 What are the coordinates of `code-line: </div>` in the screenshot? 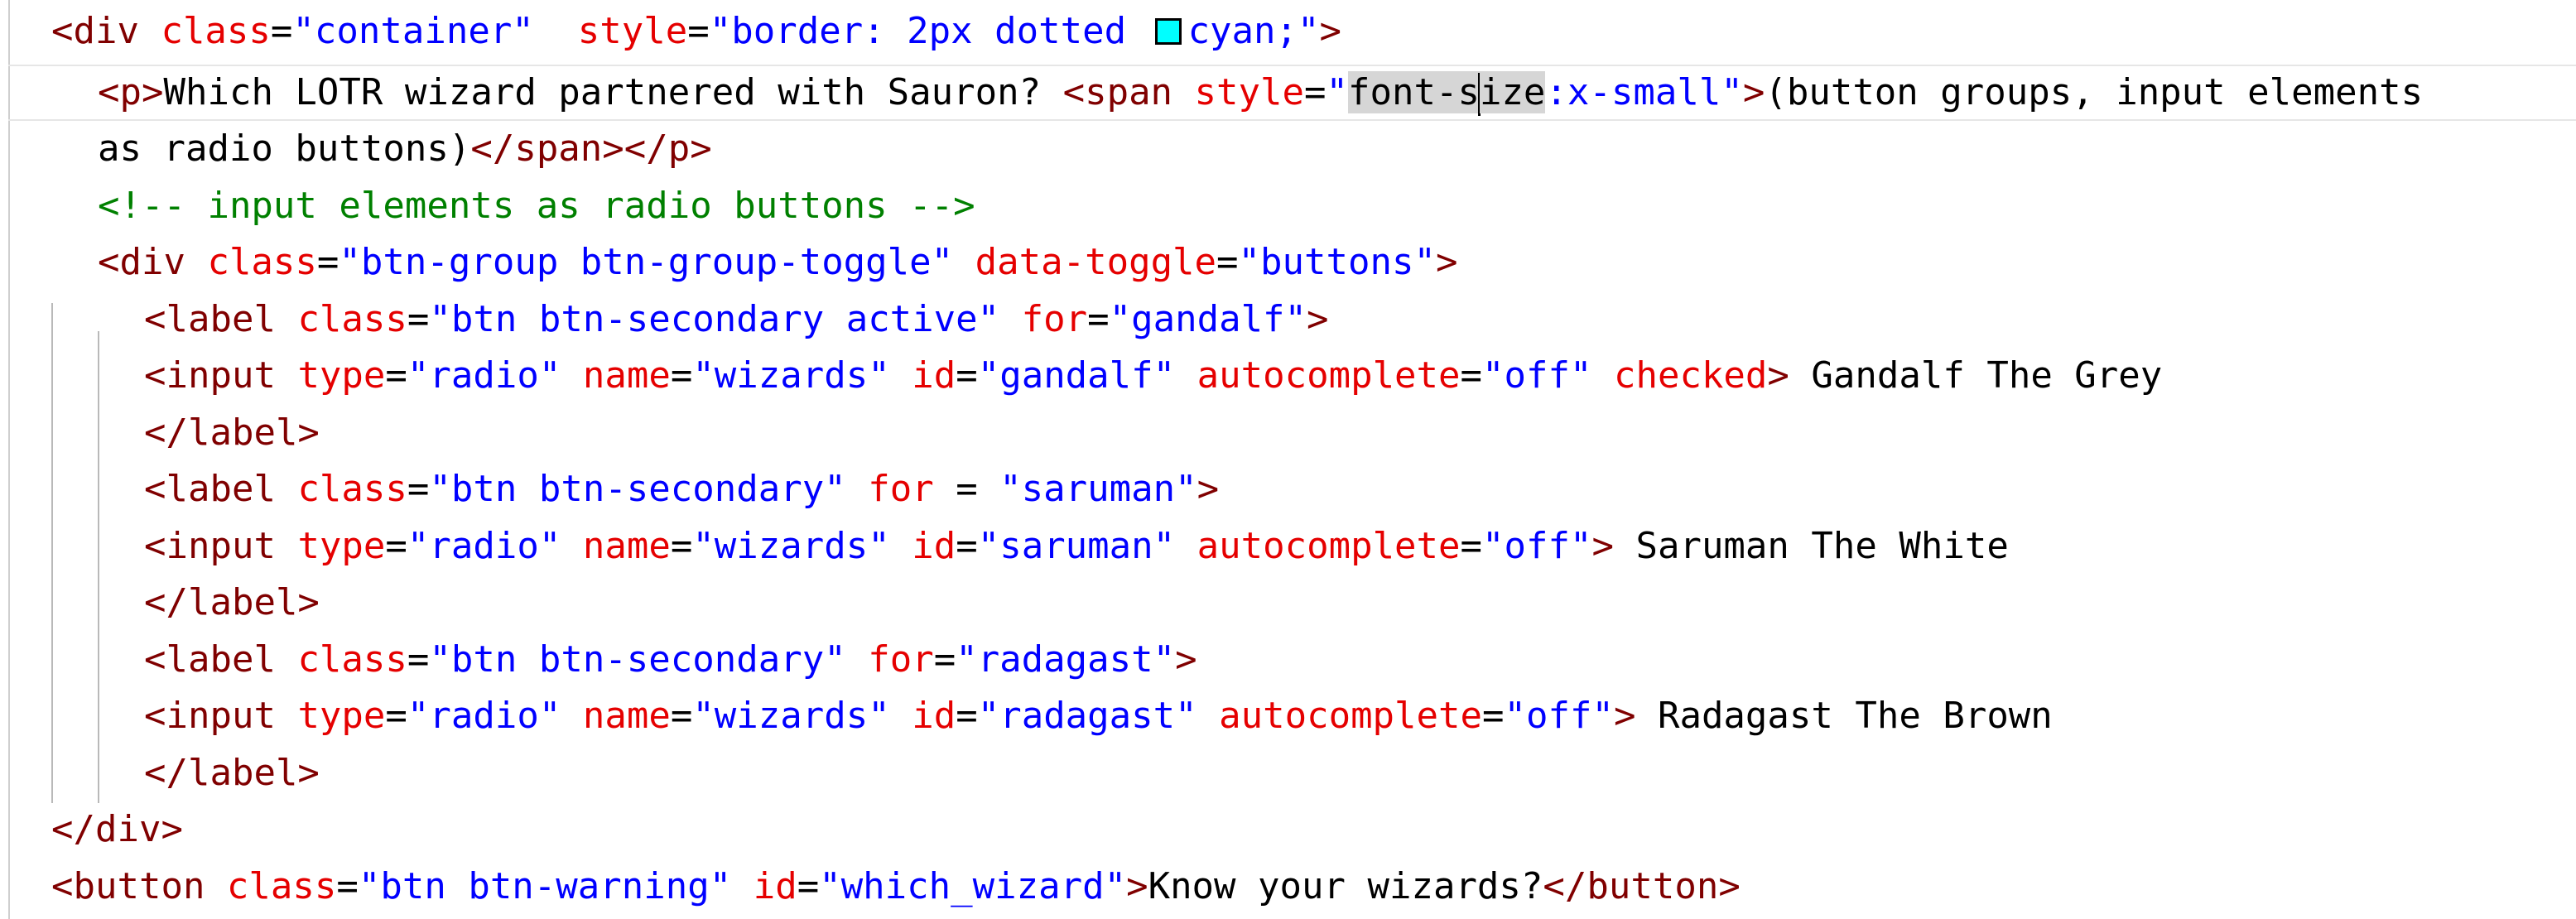 It's located at (1288, 830).